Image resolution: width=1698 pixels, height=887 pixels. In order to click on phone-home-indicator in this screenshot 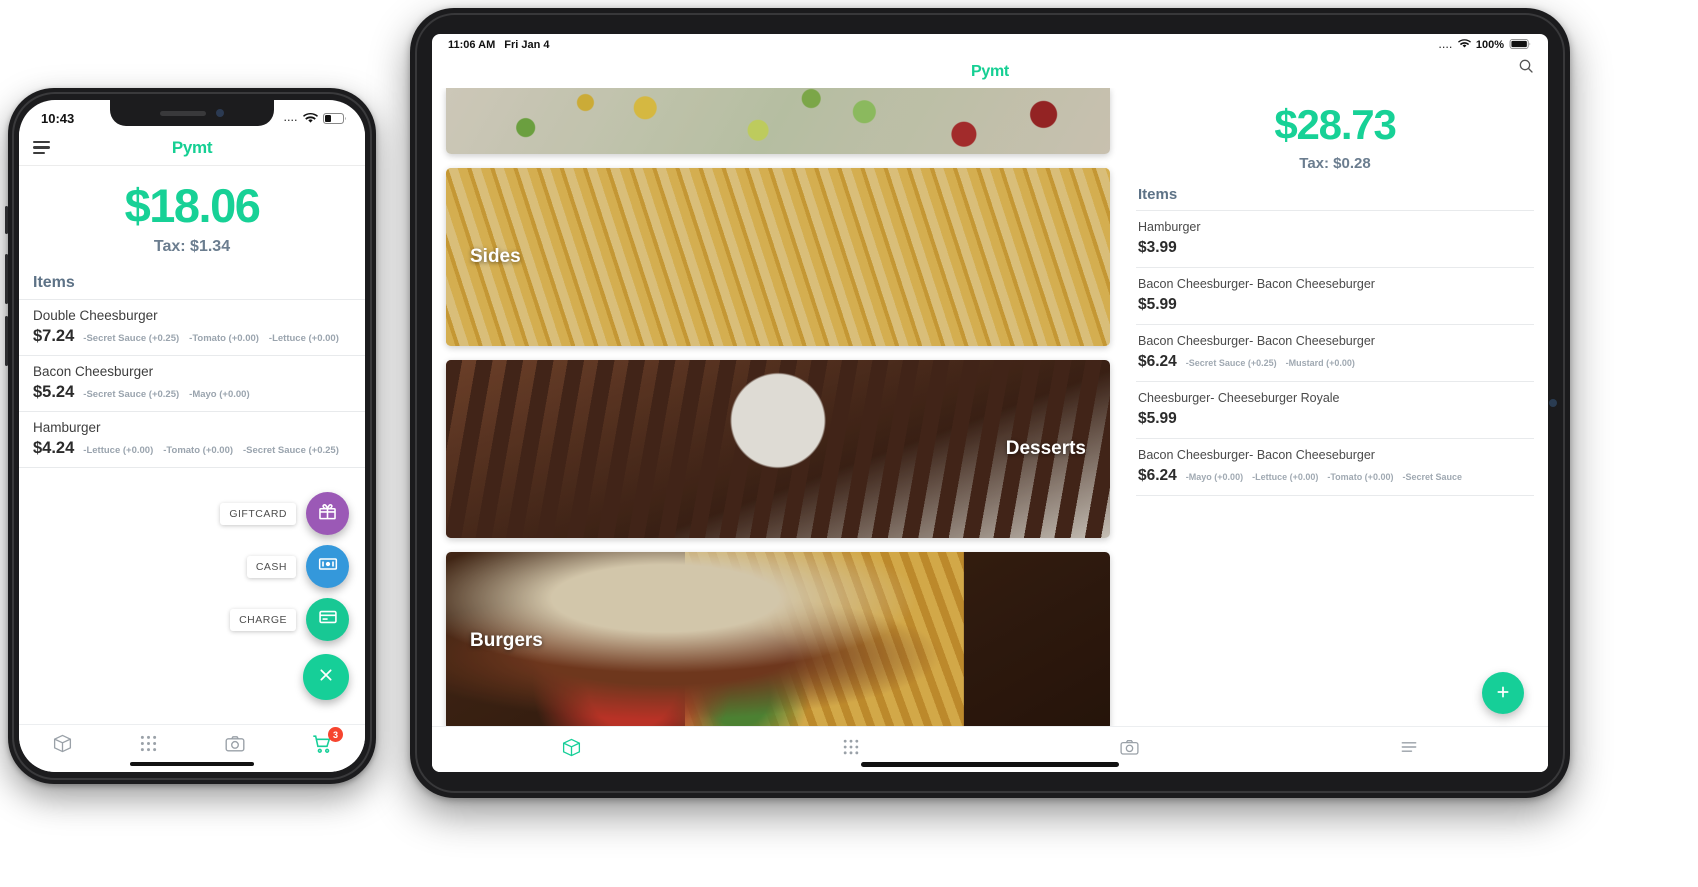, I will do `click(192, 764)`.